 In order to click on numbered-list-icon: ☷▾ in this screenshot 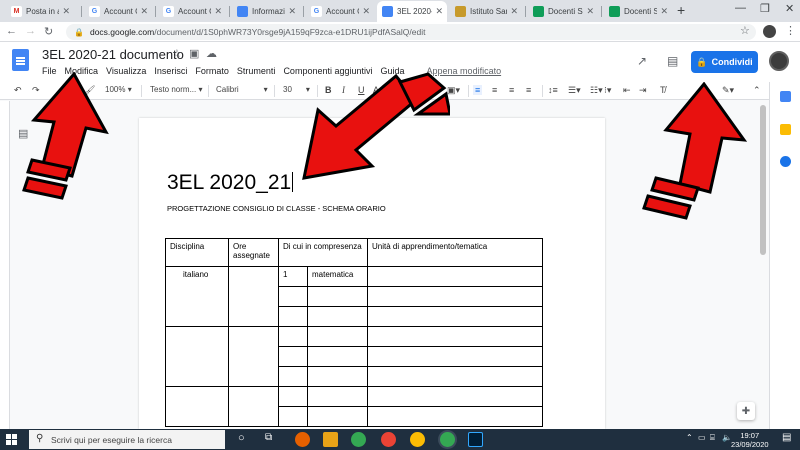, I will do `click(596, 90)`.